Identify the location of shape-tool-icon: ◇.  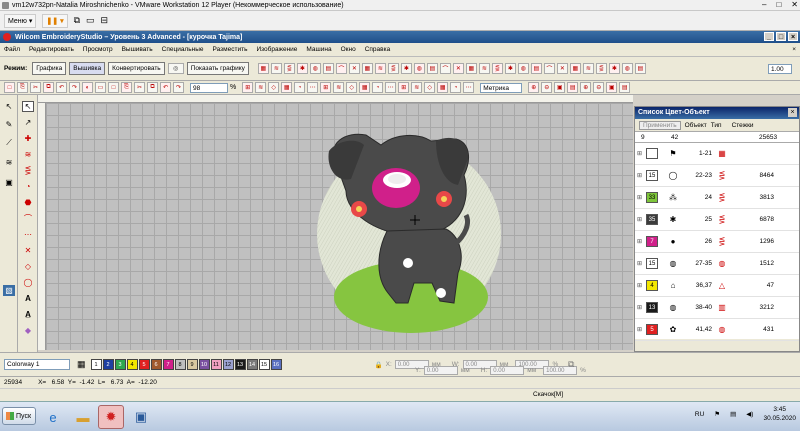
(28, 266).